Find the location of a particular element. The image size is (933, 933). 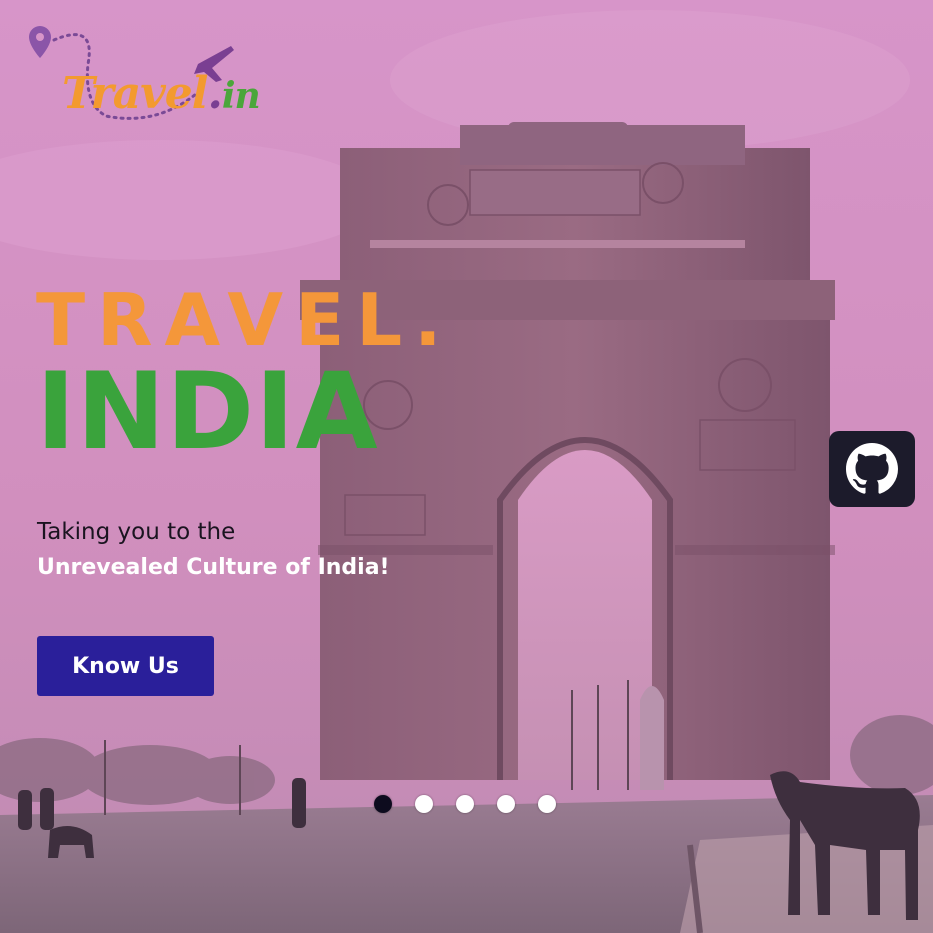

headline-india: INDIA is located at coordinates (207, 411).